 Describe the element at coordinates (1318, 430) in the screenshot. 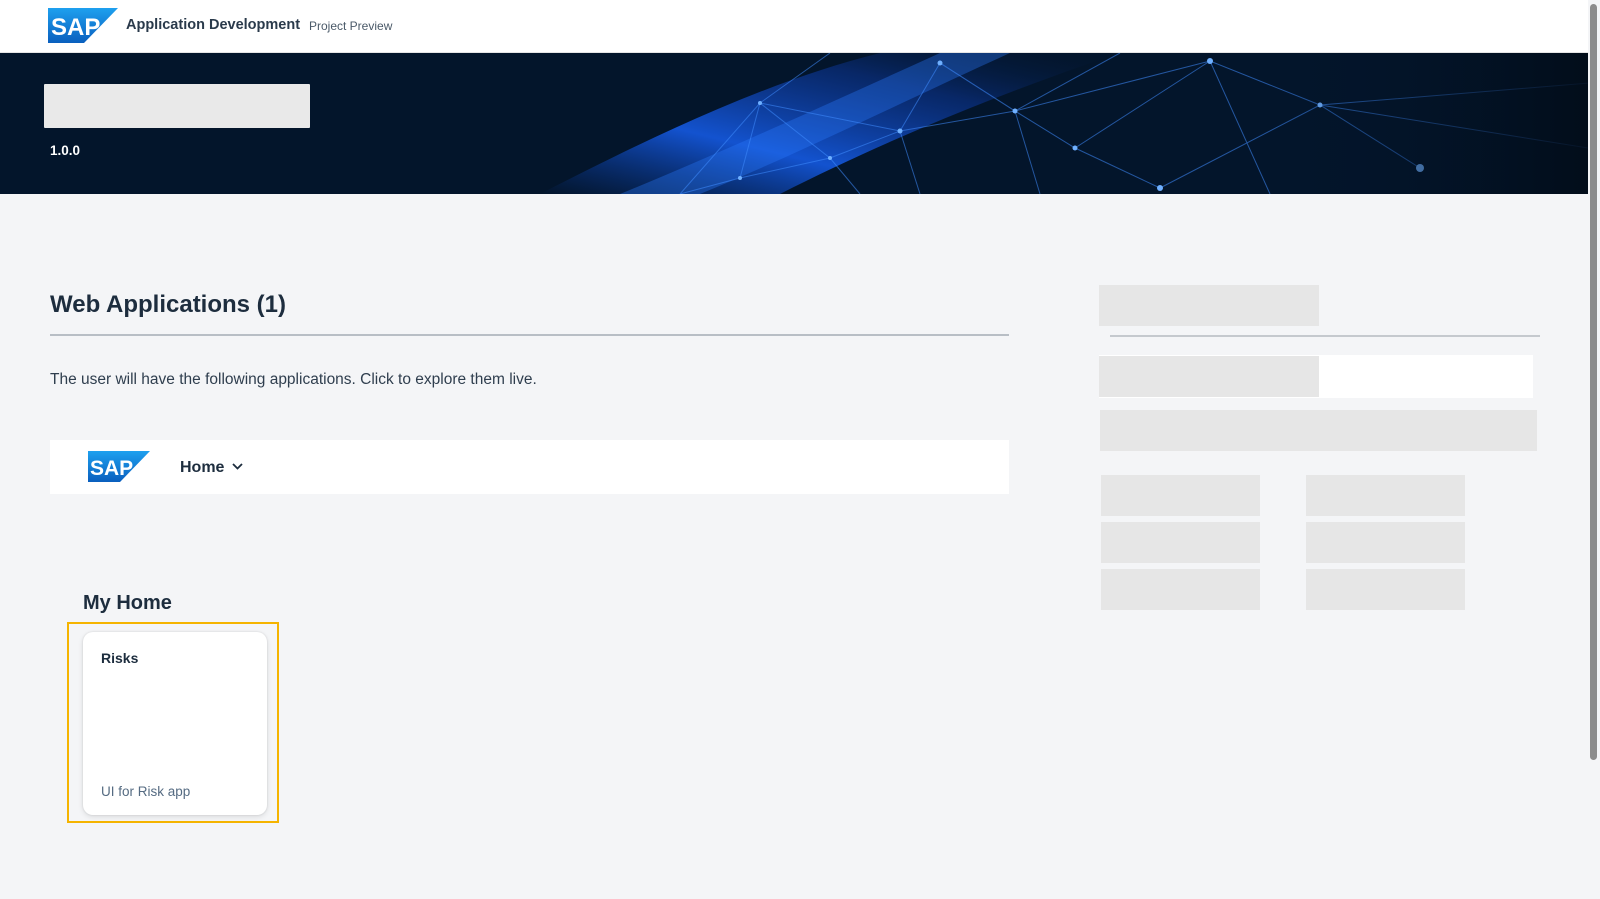

I see `placeholder-wide-line` at that location.